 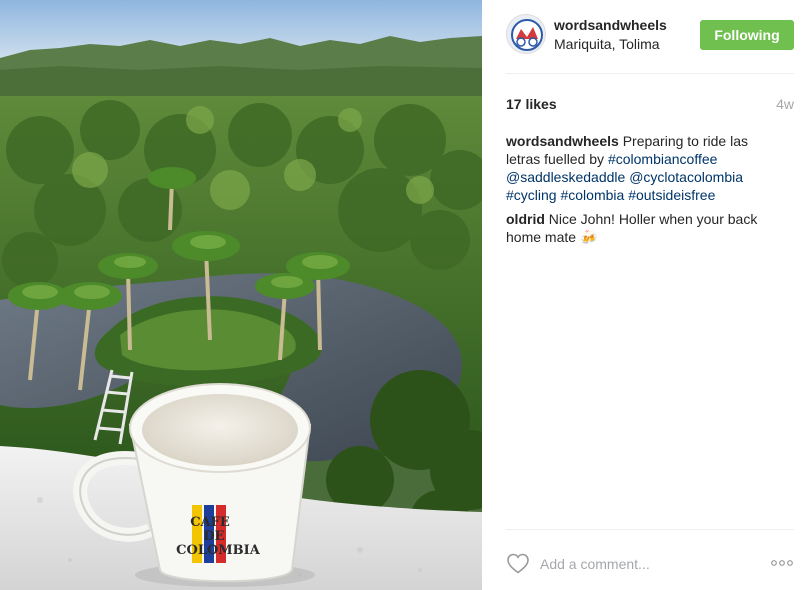 What do you see at coordinates (747, 35) in the screenshot?
I see `following-button: Following` at bounding box center [747, 35].